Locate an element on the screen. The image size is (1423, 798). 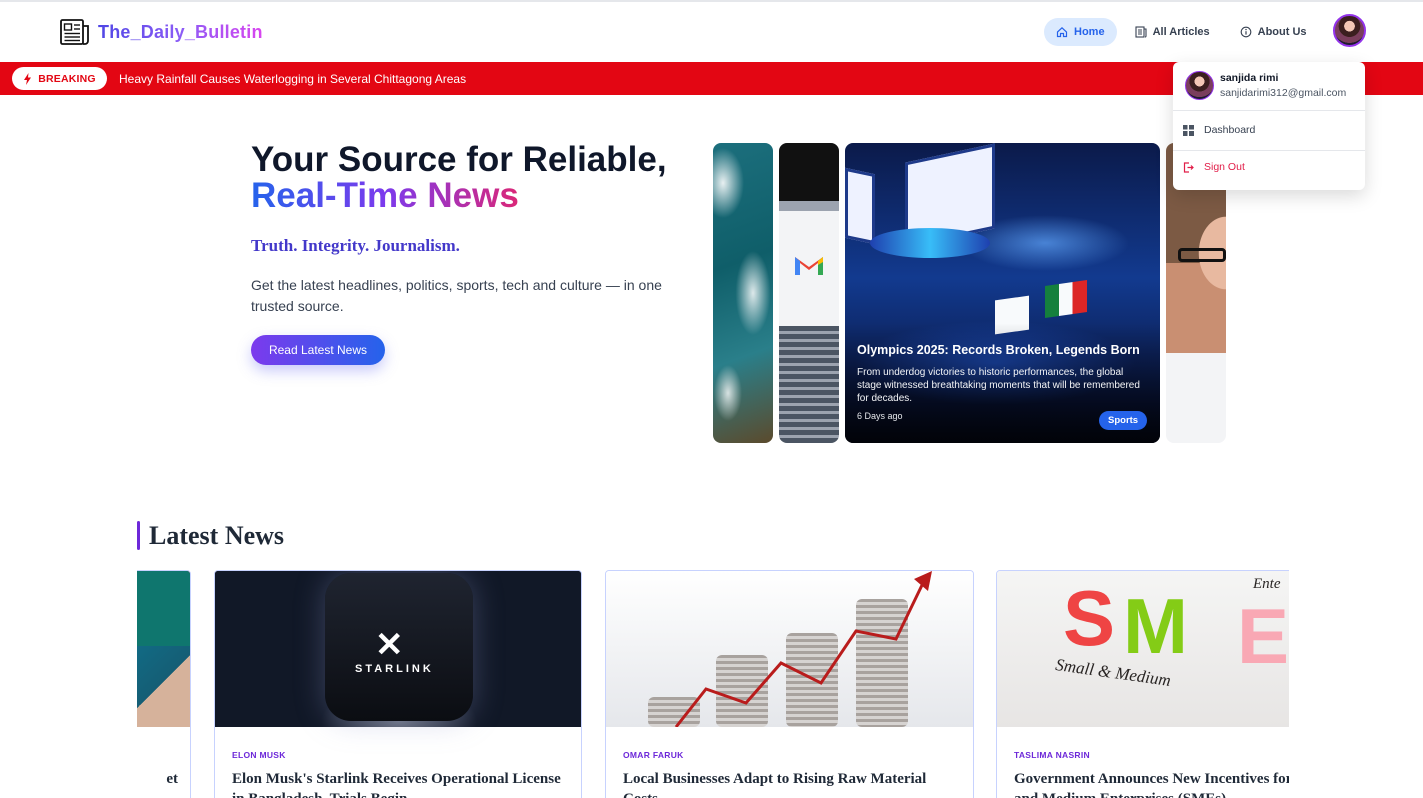
breaking-badge: BREAKING is located at coordinates (59, 78).